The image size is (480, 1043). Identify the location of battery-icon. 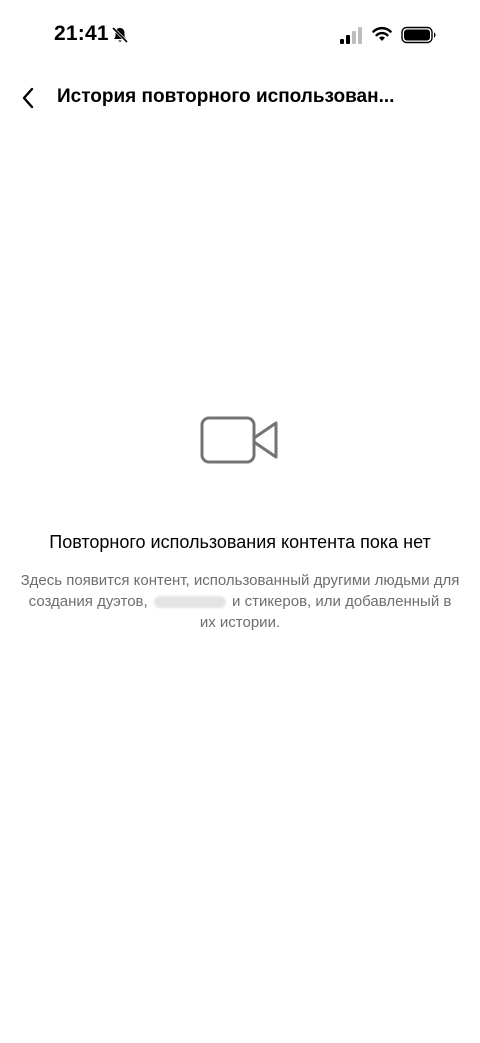
(418, 35).